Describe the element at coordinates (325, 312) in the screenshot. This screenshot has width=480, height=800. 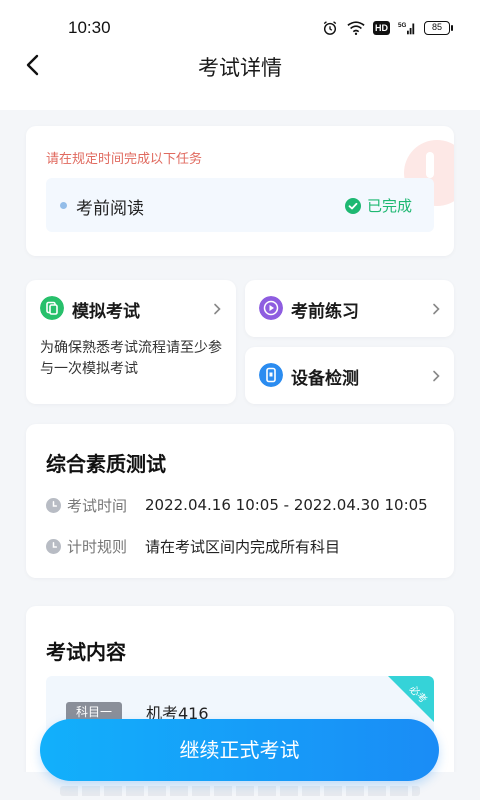
I see `practice-title: 考前练习` at that location.